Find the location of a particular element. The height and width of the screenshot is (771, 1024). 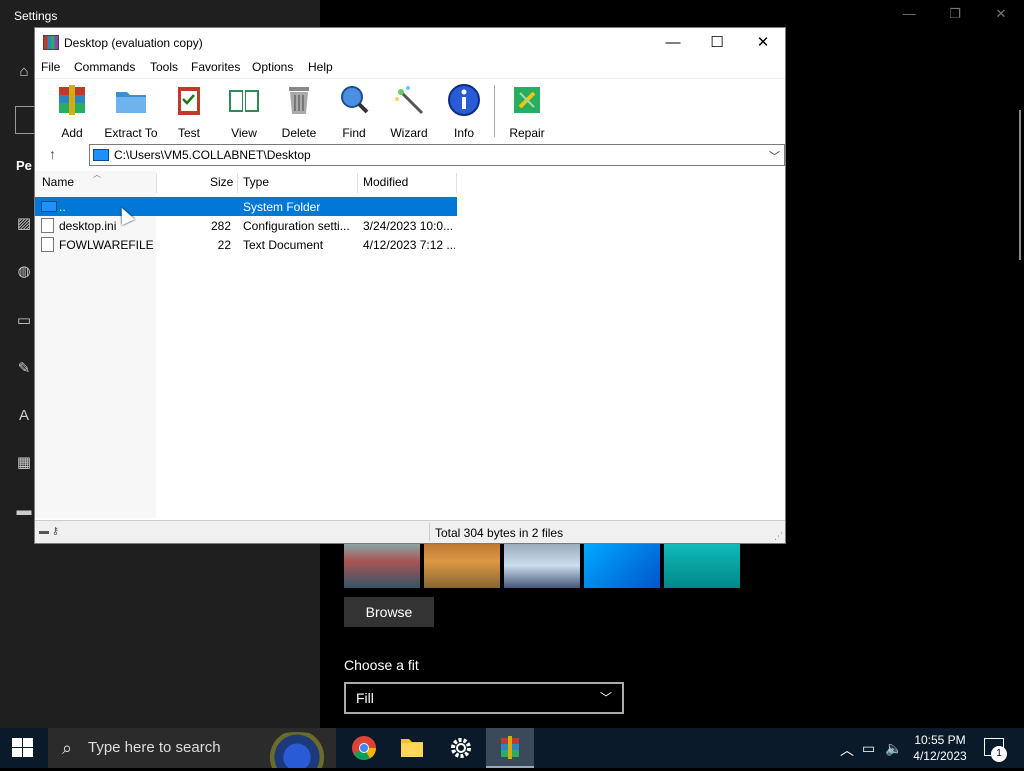

view-book-icon is located at coordinates (244, 101).